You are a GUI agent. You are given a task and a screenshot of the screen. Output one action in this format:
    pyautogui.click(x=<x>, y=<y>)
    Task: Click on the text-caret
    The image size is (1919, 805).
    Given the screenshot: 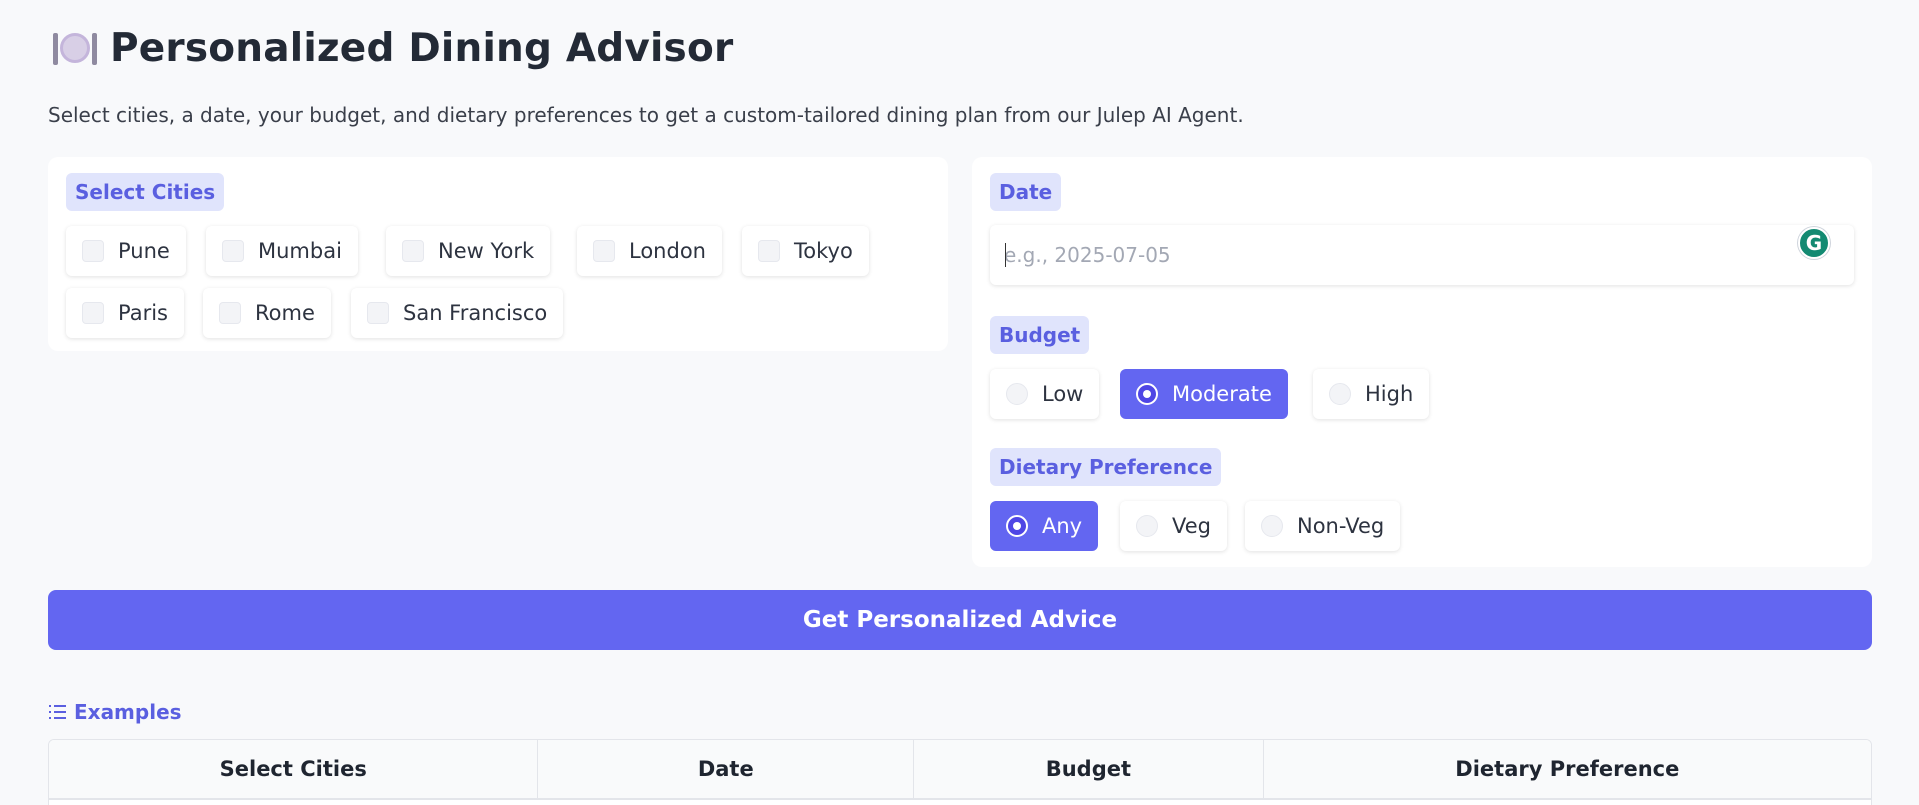 What is the action you would take?
    pyautogui.click(x=1005, y=255)
    